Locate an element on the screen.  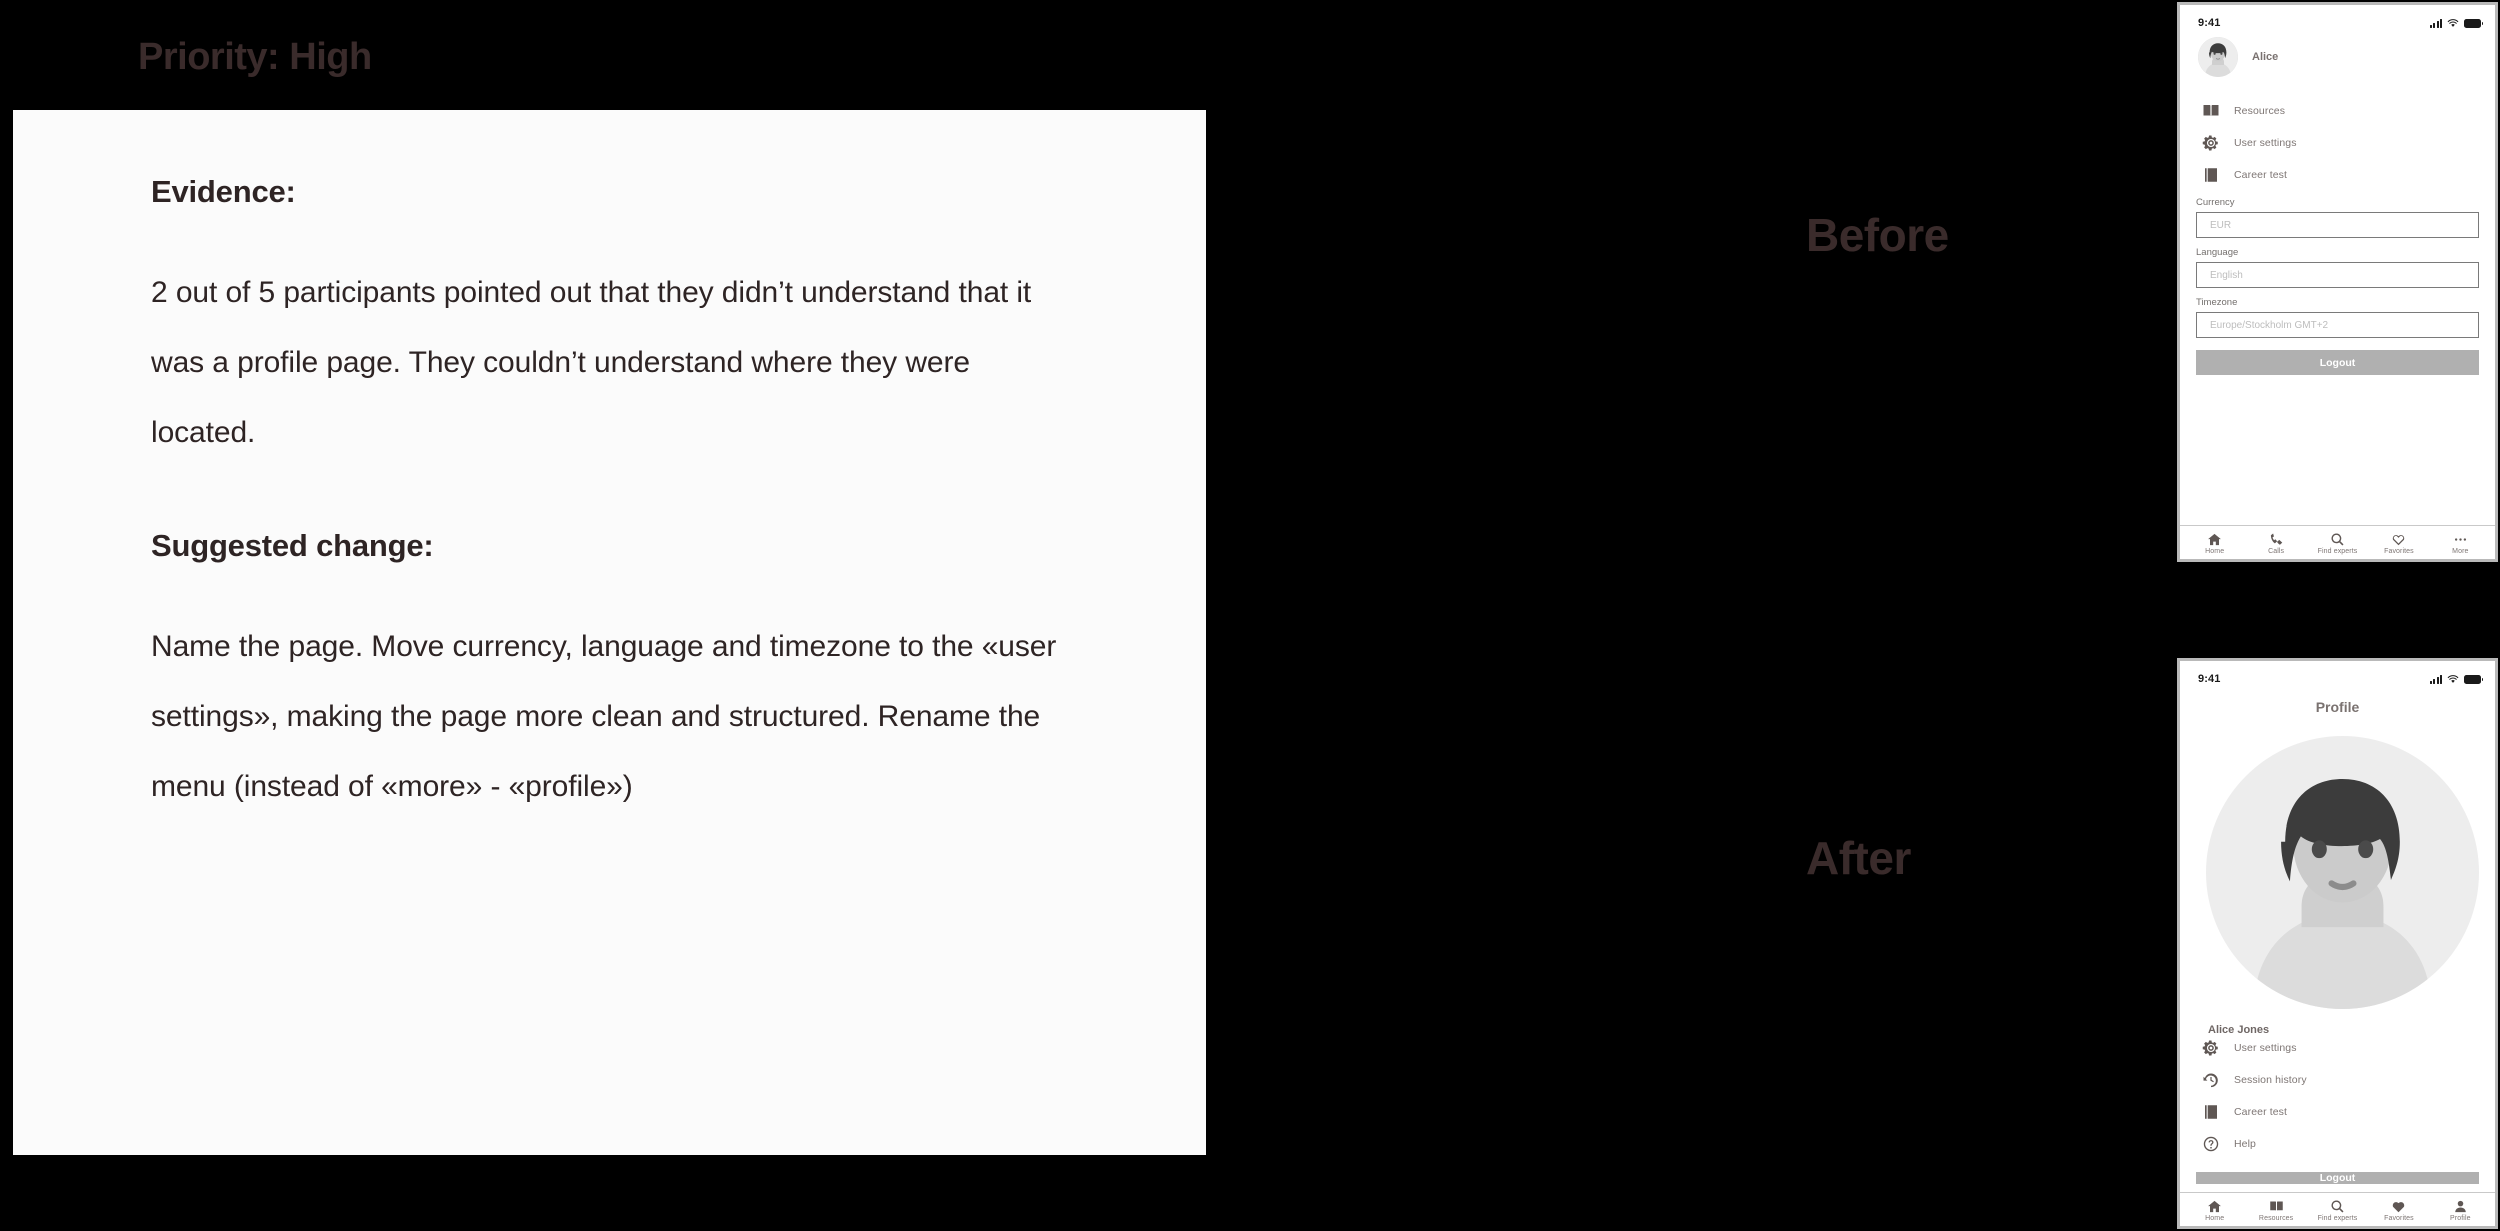
tab-label: More is located at coordinates (2460, 551).